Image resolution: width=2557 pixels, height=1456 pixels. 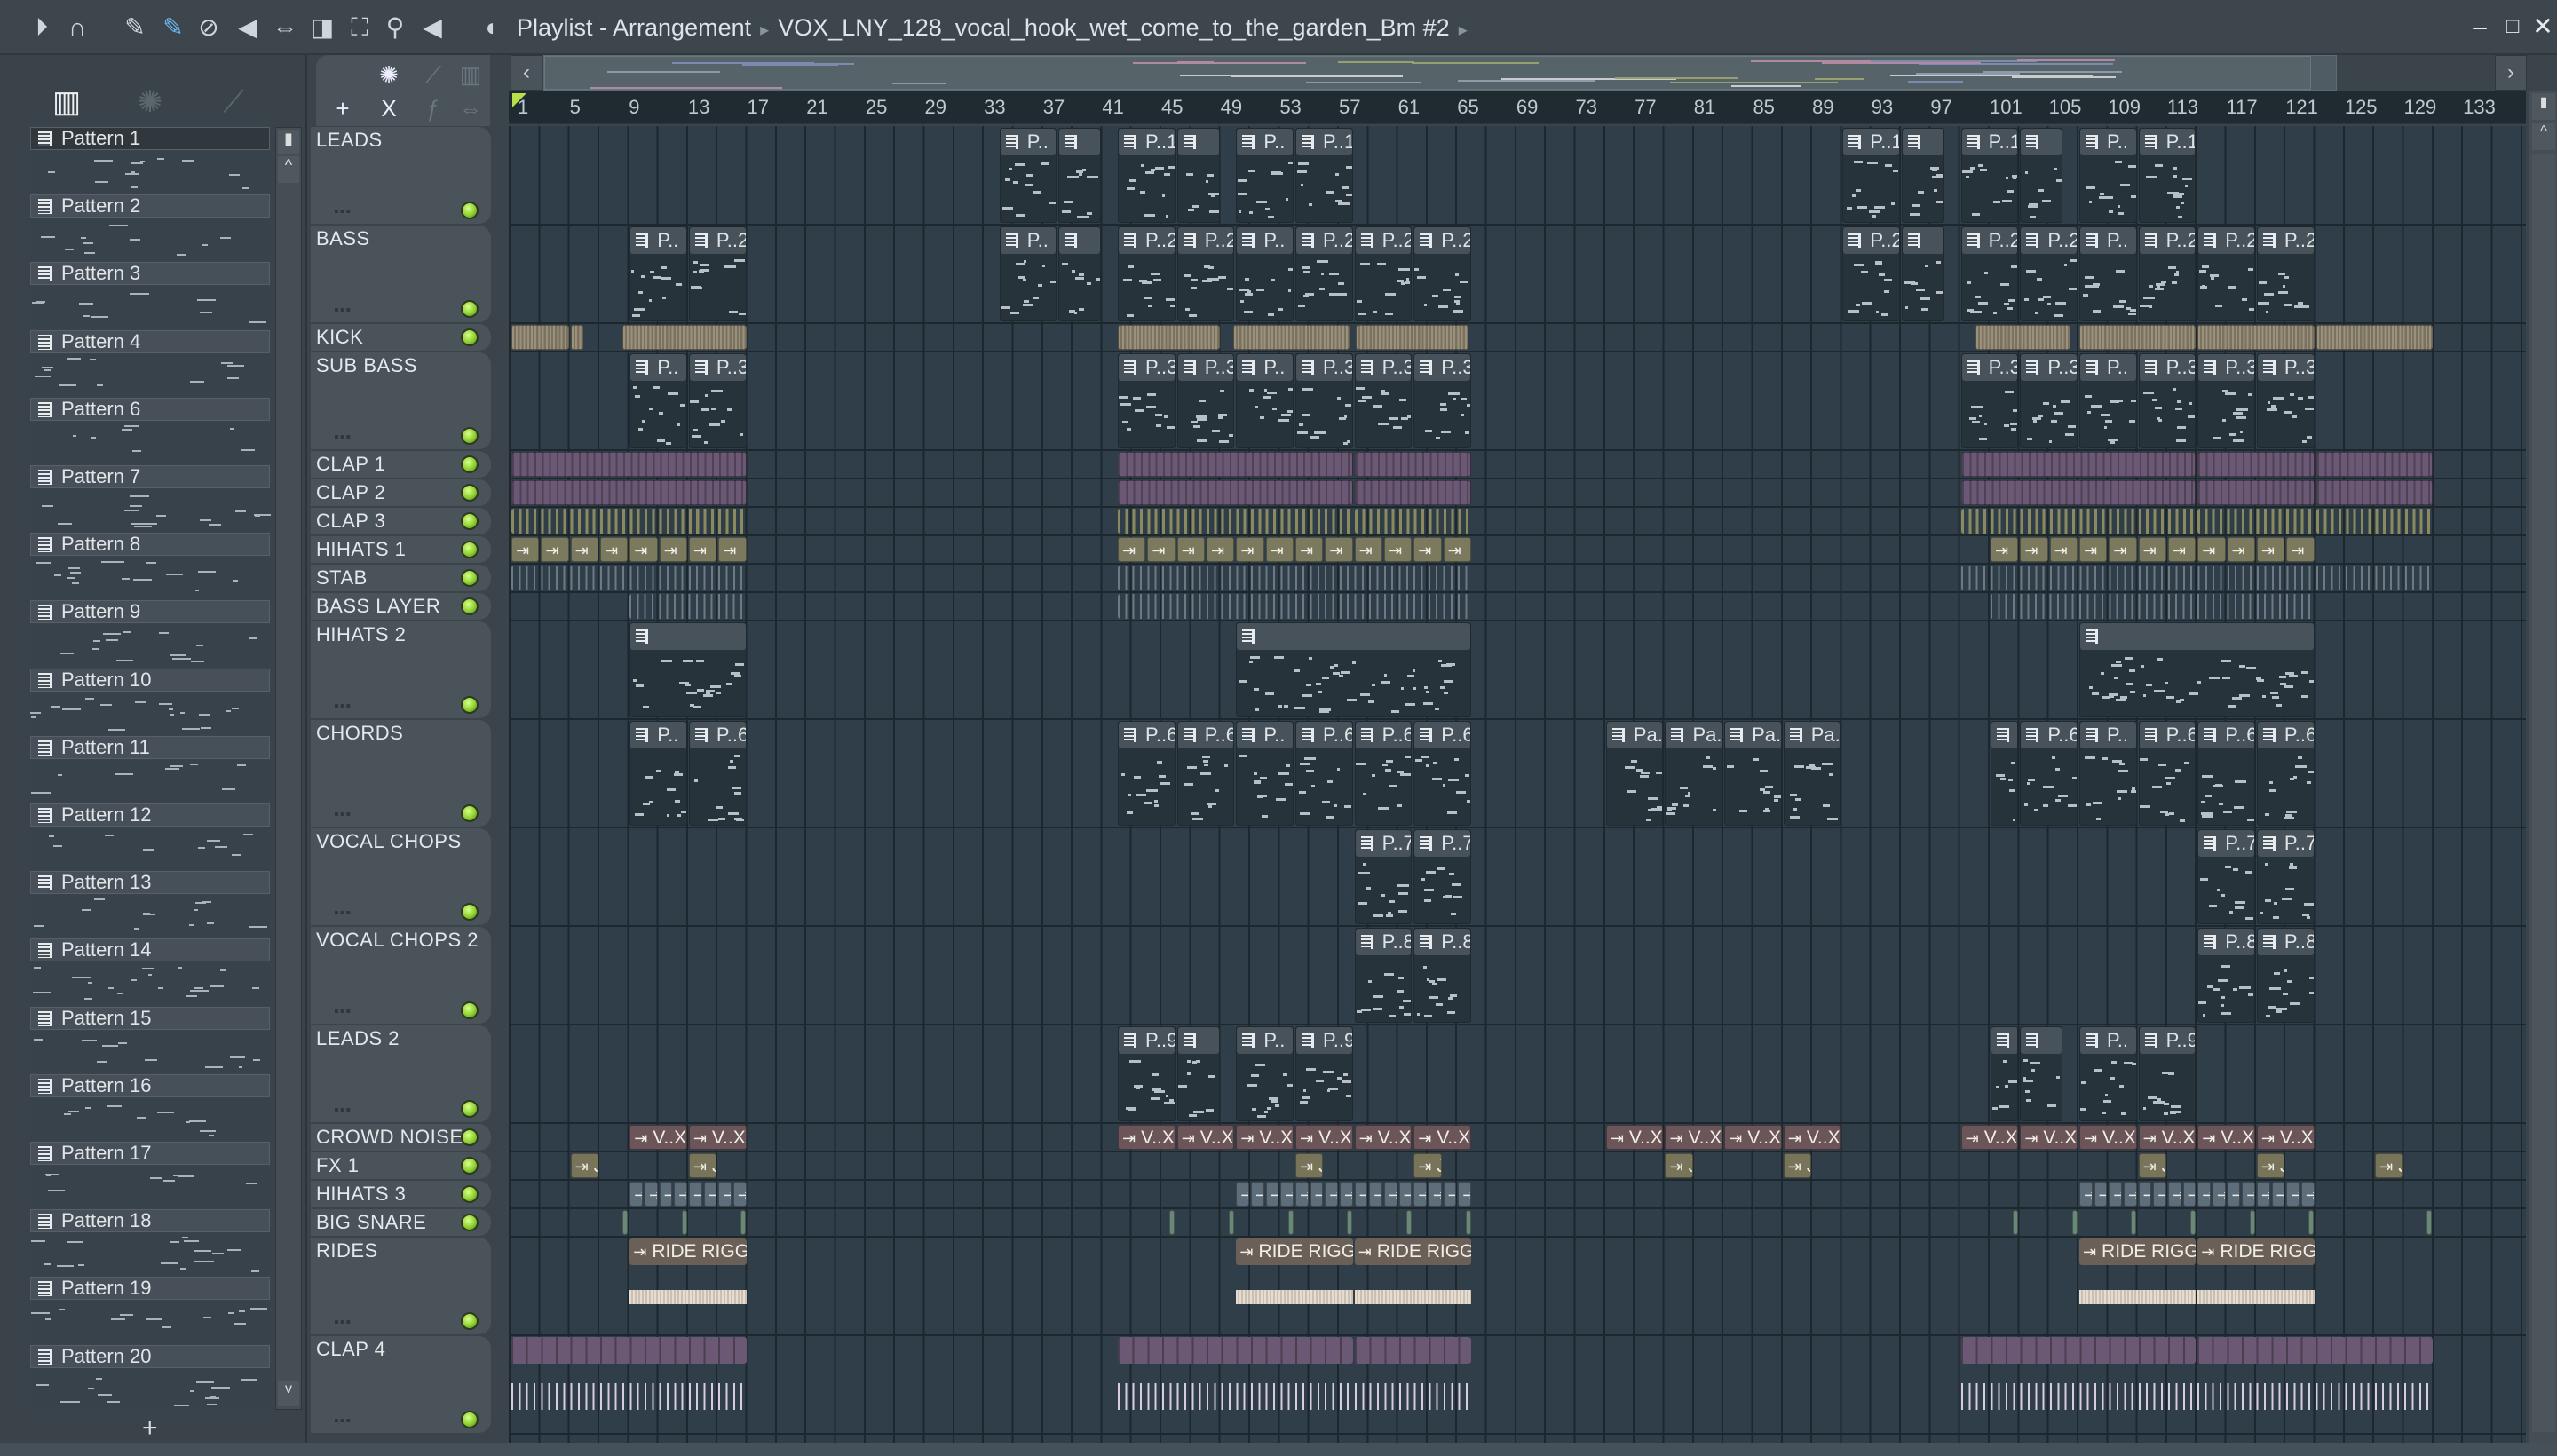 What do you see at coordinates (150, 476) in the screenshot?
I see `pattern-header: Pattern 7` at bounding box center [150, 476].